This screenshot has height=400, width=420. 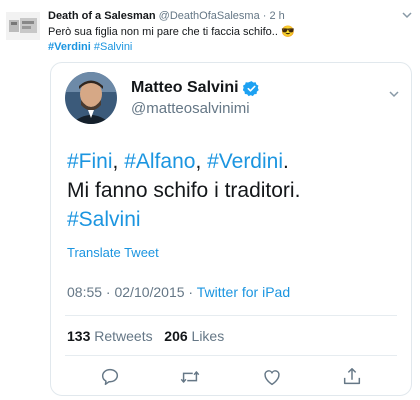 What do you see at coordinates (190, 377) in the screenshot?
I see `retweet-icon` at bounding box center [190, 377].